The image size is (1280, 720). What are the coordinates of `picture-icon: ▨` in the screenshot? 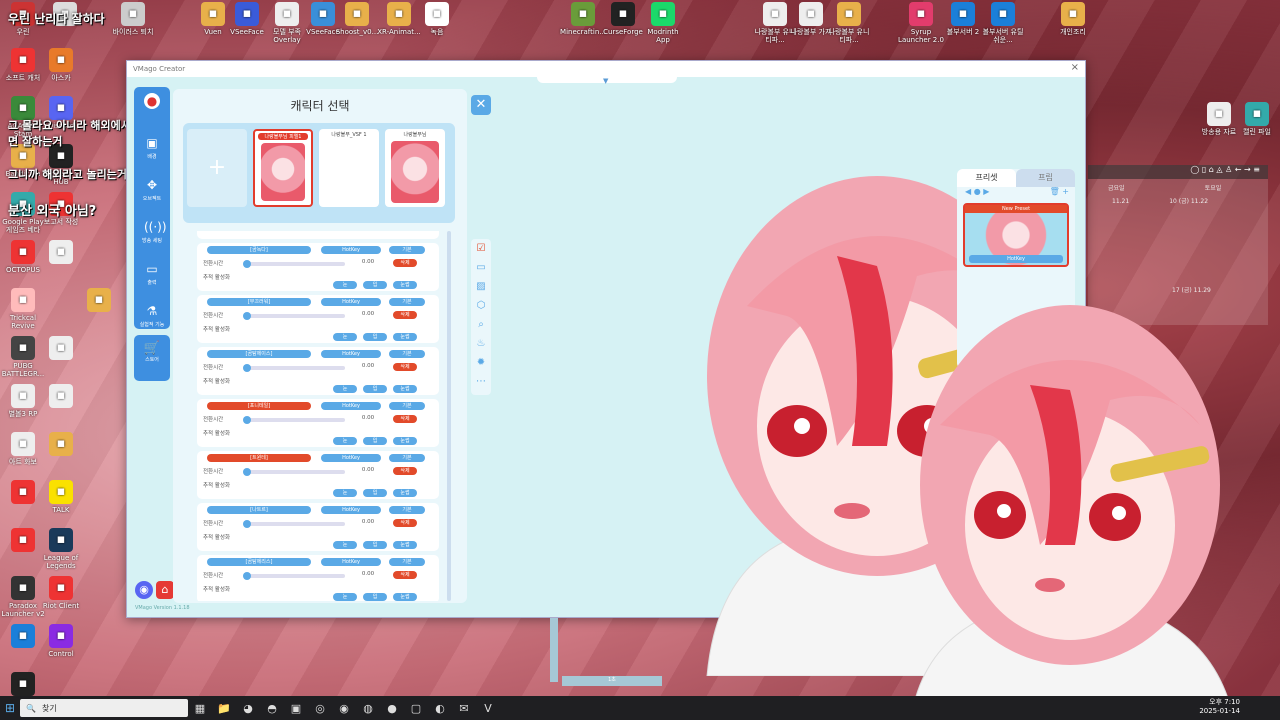 It's located at (481, 286).